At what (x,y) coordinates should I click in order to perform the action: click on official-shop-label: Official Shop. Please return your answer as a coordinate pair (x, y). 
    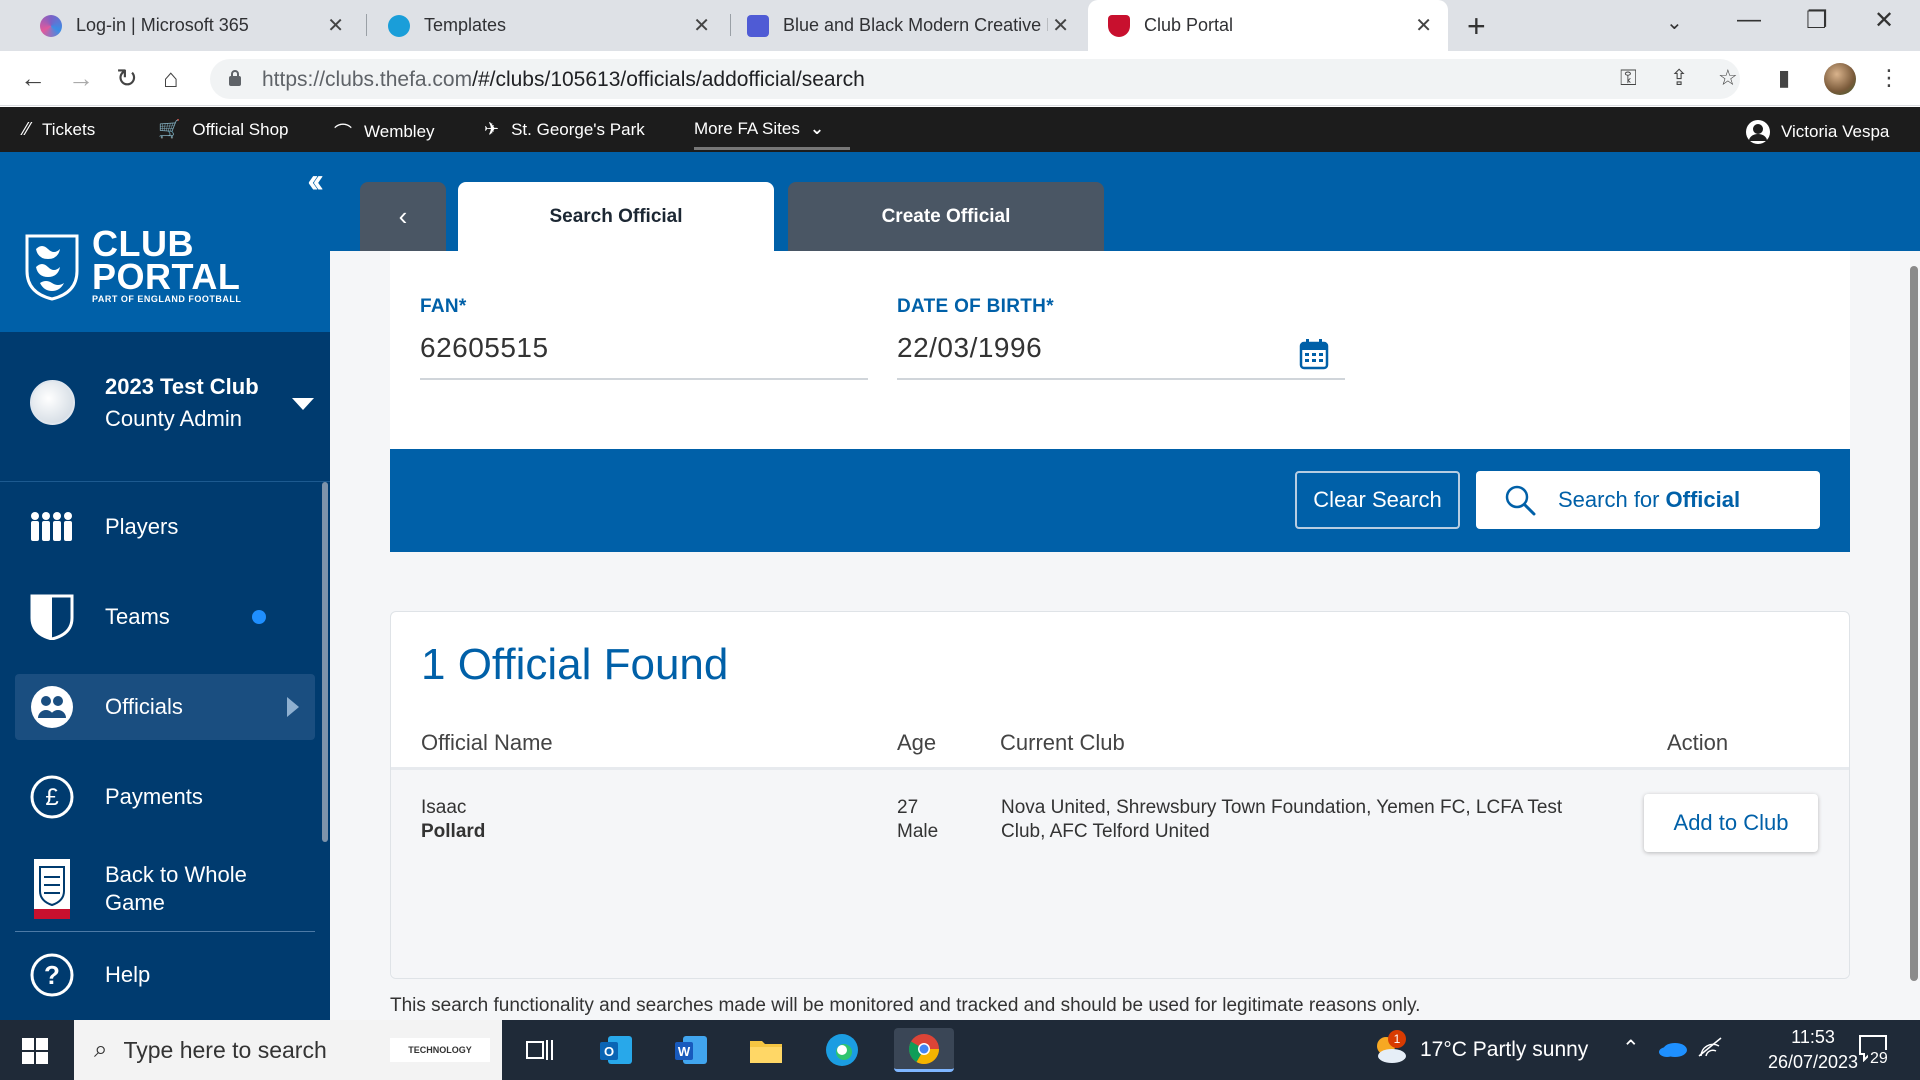
    Looking at the image, I should click on (240, 129).